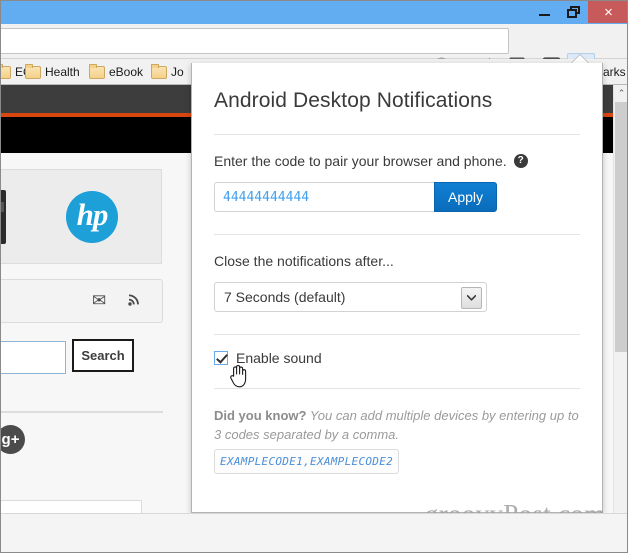 The width and height of the screenshot is (628, 553). Describe the element at coordinates (135, 301) in the screenshot. I see `rss-icon` at that location.